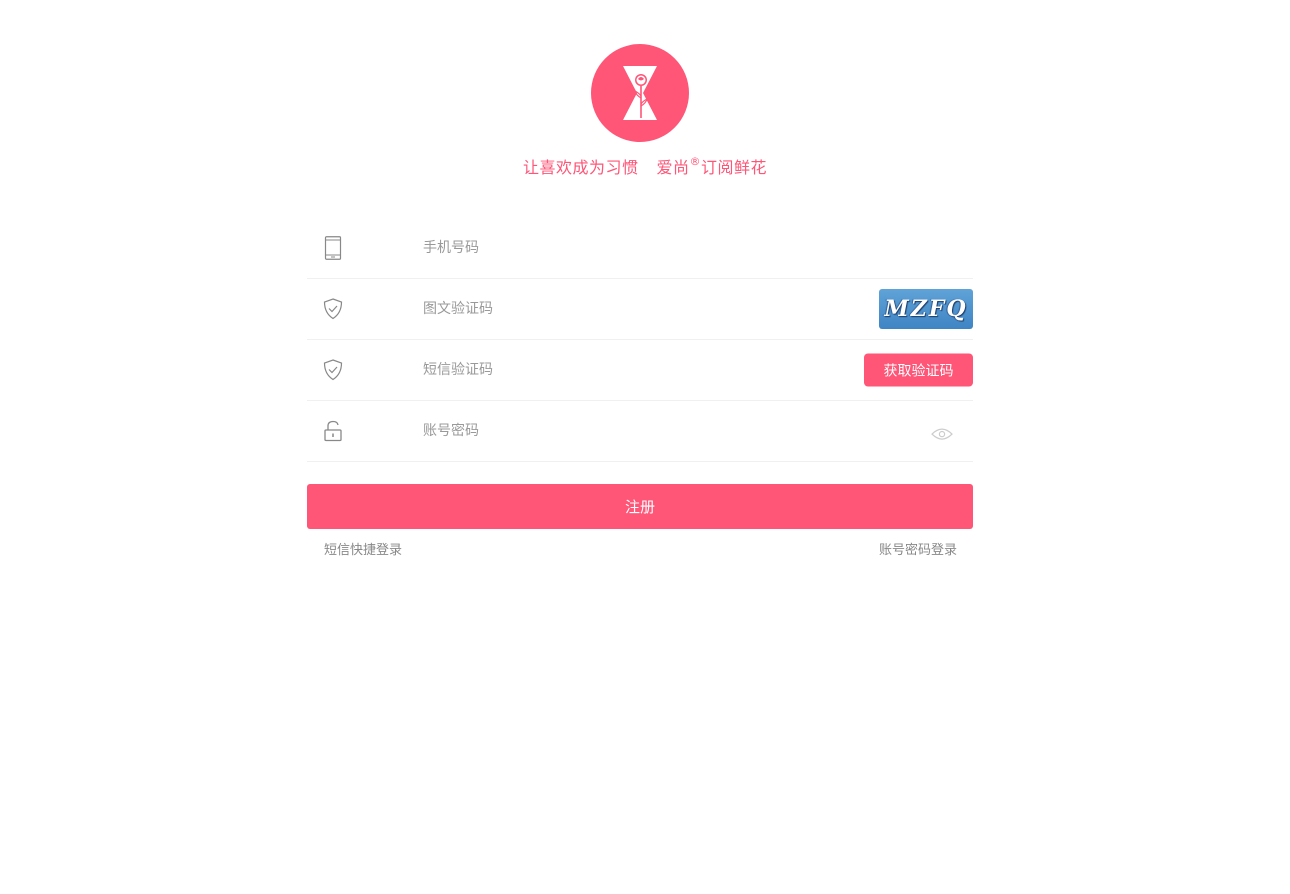  Describe the element at coordinates (918, 370) in the screenshot. I see `get-sms-code-button: 获取验证码` at that location.